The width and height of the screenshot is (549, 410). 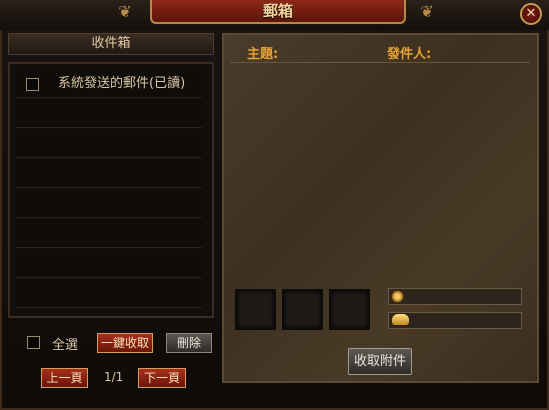 What do you see at coordinates (162, 378) in the screenshot?
I see `next-page-button: 下一頁` at bounding box center [162, 378].